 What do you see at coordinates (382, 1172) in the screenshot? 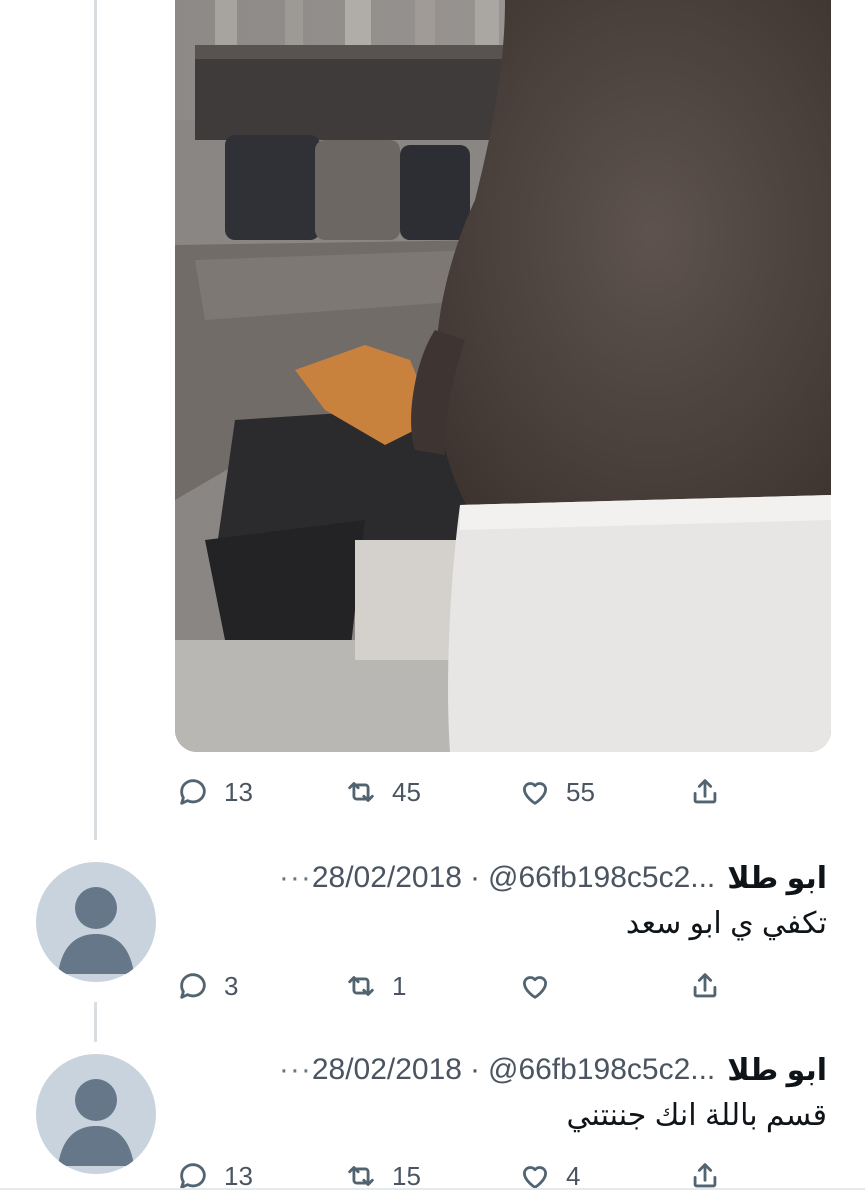
I see `retweet-button: 15` at bounding box center [382, 1172].